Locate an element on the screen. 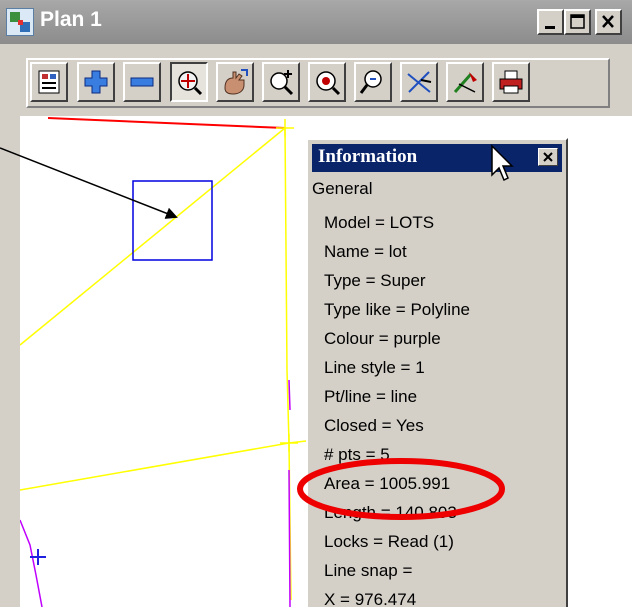  info-row-closed: Closed = Yes is located at coordinates (374, 425).